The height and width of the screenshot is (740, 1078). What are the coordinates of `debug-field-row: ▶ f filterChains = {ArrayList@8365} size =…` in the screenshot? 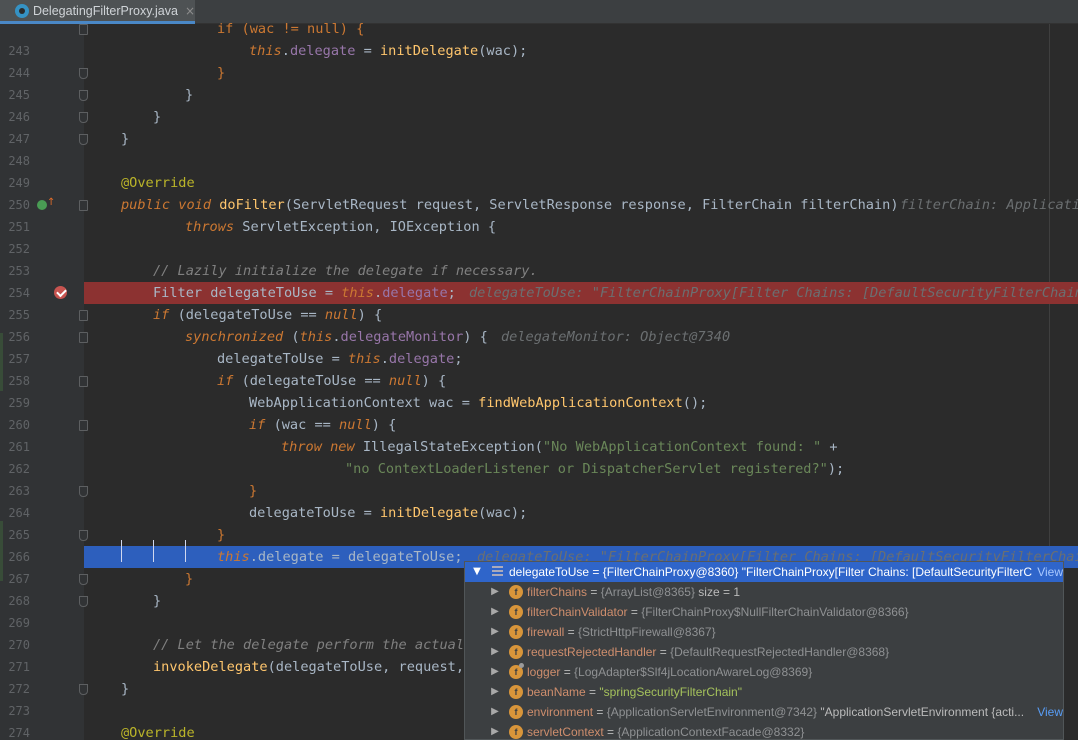 It's located at (764, 592).